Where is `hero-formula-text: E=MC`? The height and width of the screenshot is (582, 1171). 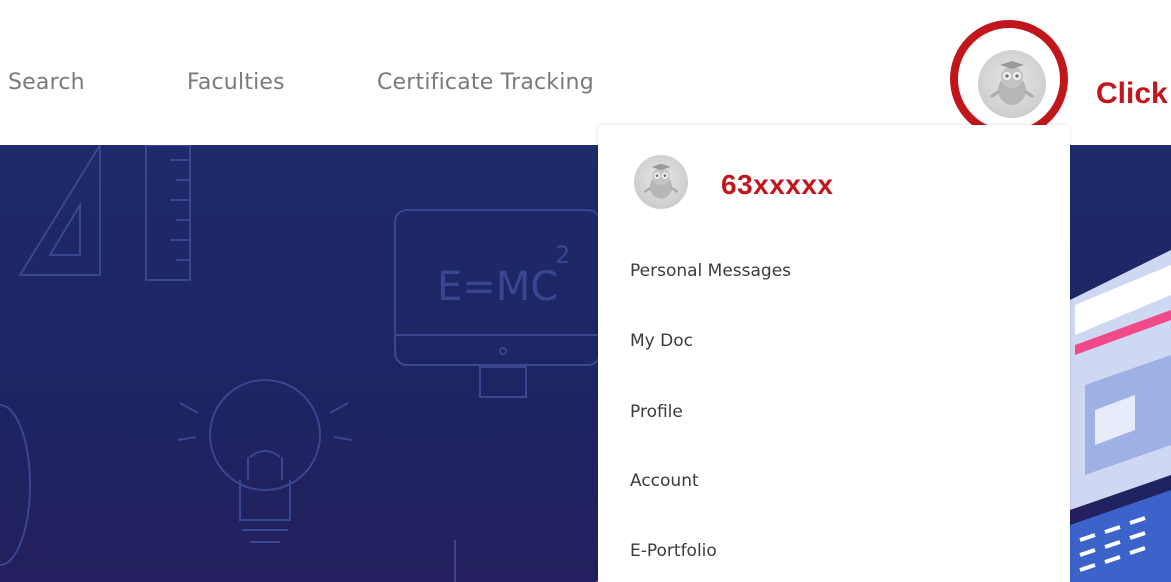
hero-formula-text: E=MC is located at coordinates (497, 287).